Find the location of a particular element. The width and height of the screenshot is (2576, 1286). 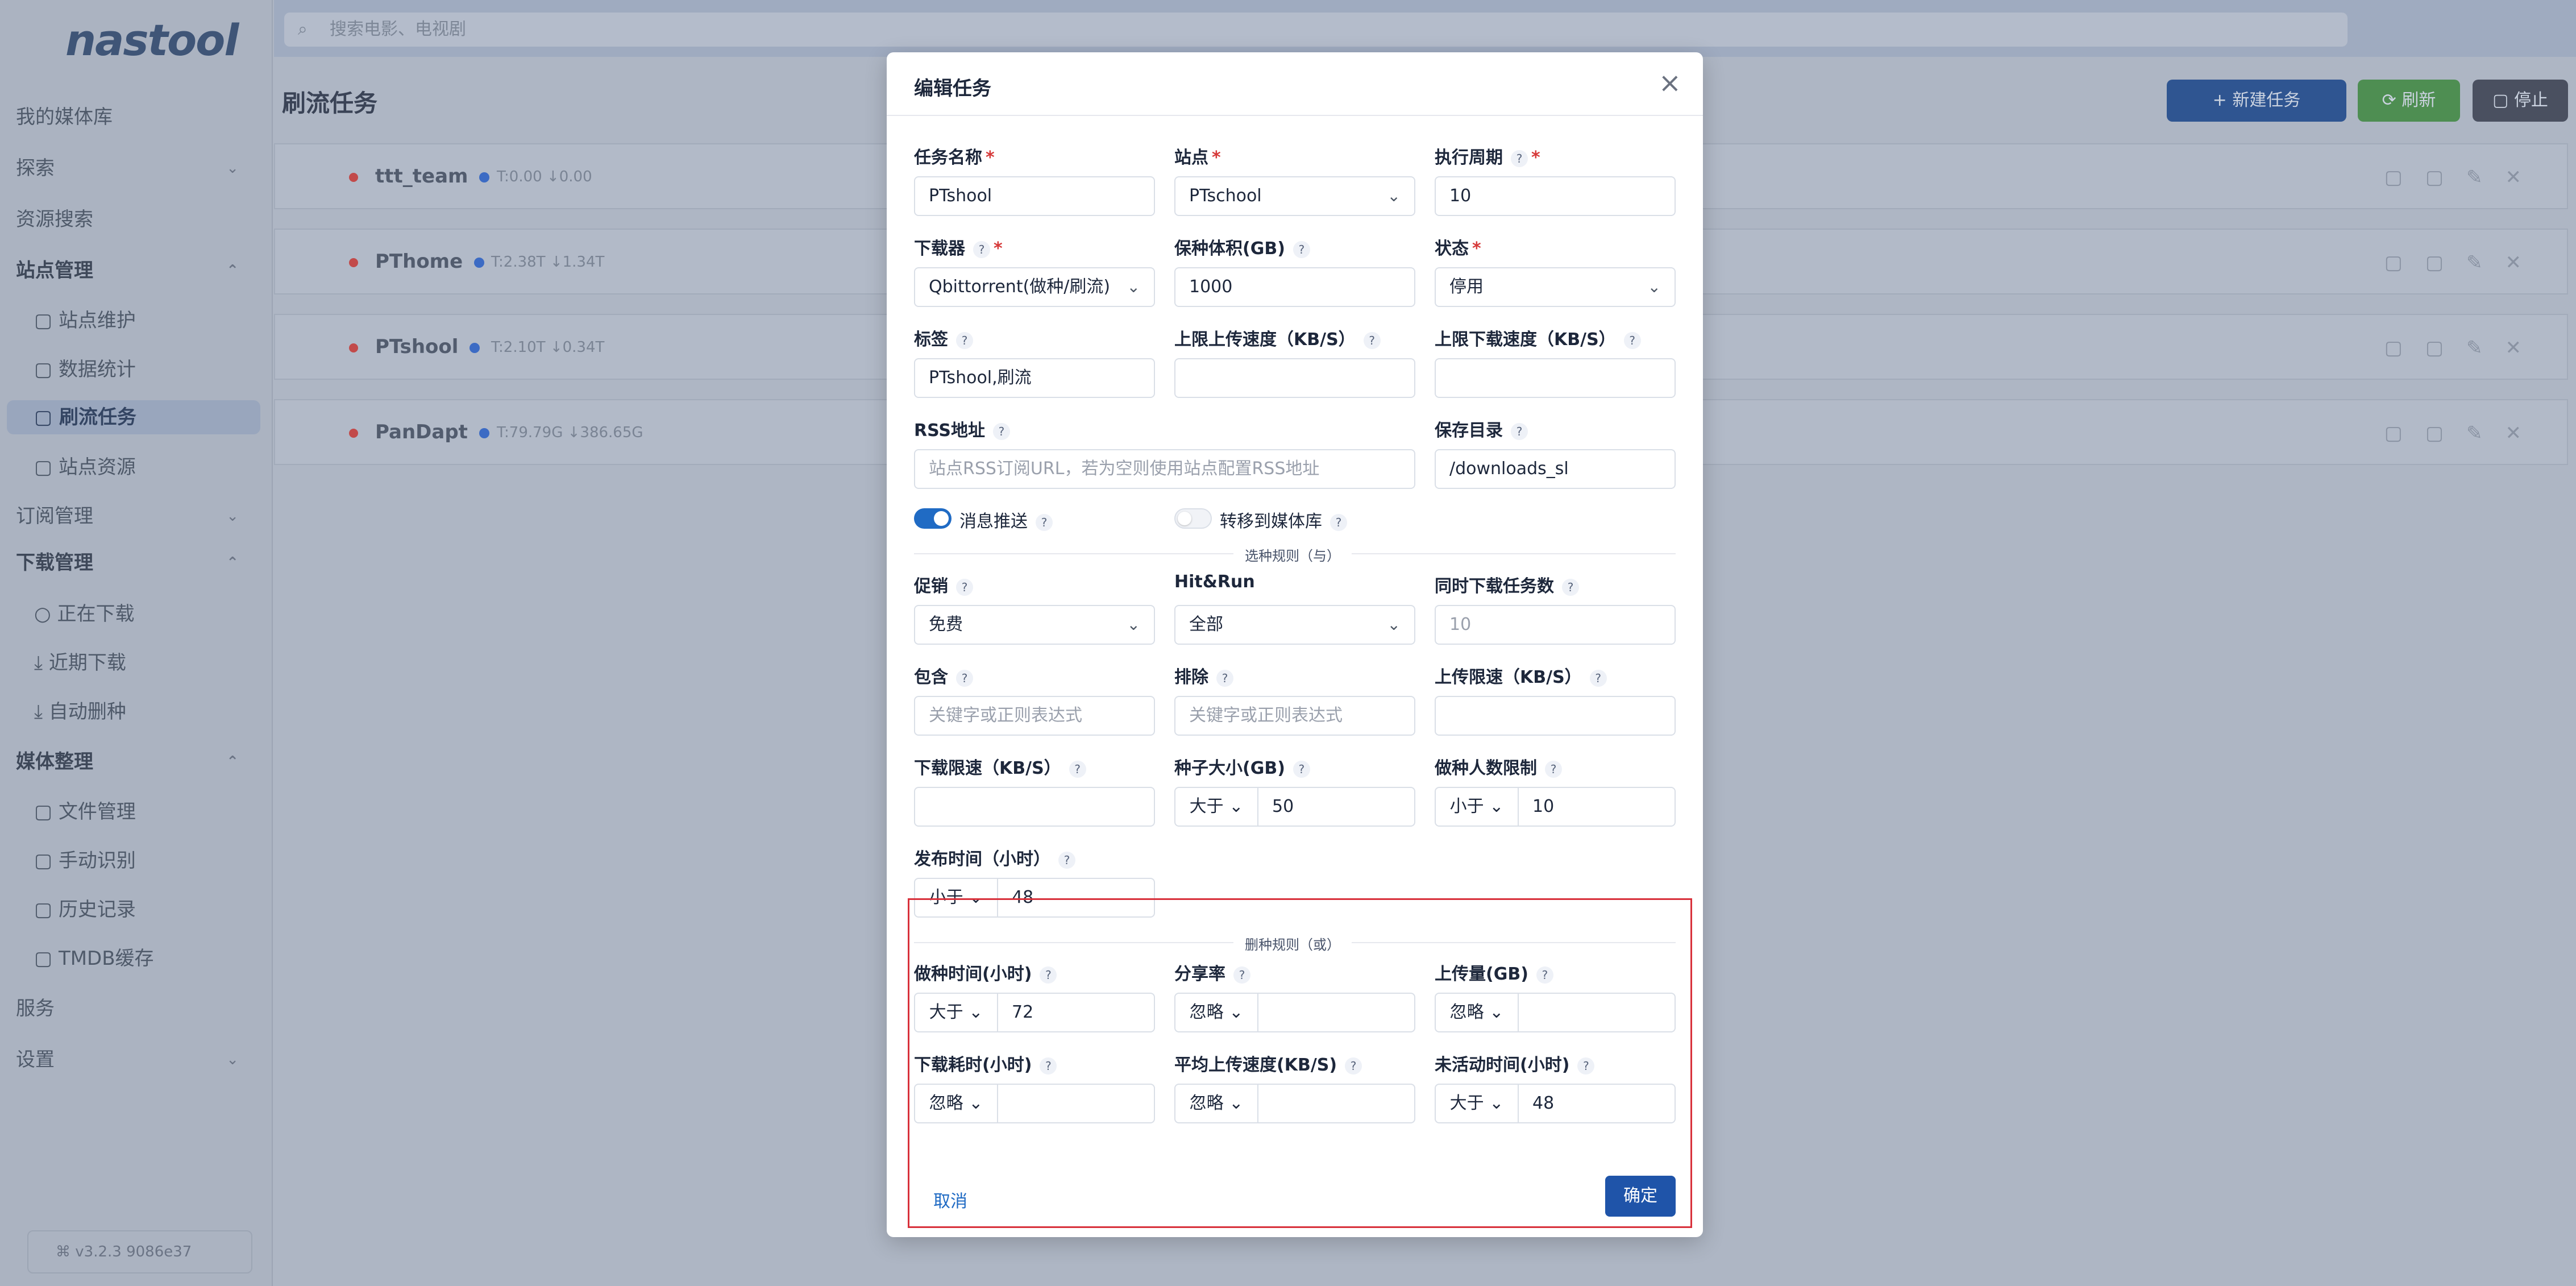

sidebar-item-settings: 设置 ⌄ is located at coordinates (138, 1060).